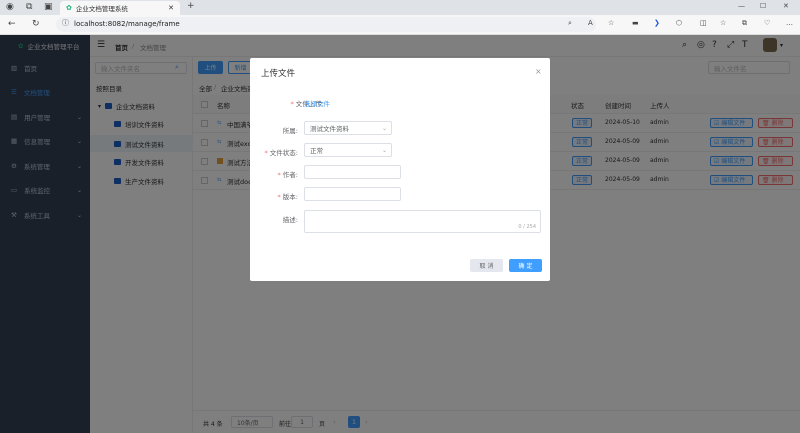 The height and width of the screenshot is (433, 800). I want to click on choose-file-link: 选择文件, so click(317, 103).